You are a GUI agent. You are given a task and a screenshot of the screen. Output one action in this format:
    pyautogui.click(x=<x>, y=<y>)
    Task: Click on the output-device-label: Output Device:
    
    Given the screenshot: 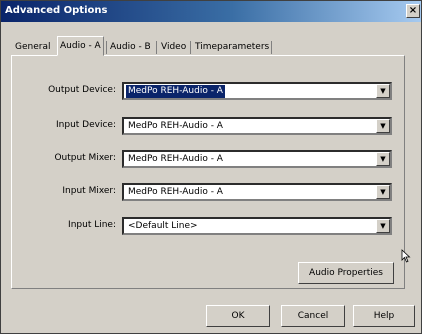 What is the action you would take?
    pyautogui.click(x=82, y=90)
    